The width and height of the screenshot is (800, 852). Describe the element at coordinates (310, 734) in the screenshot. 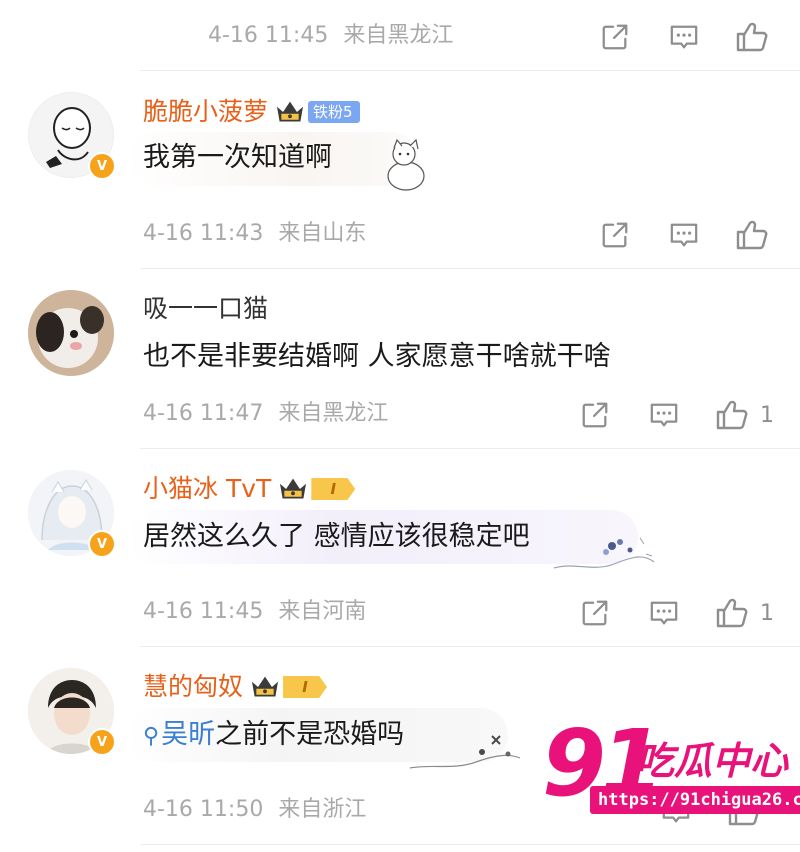

I see `comment-text-body: 之前不是恐婚吗` at that location.